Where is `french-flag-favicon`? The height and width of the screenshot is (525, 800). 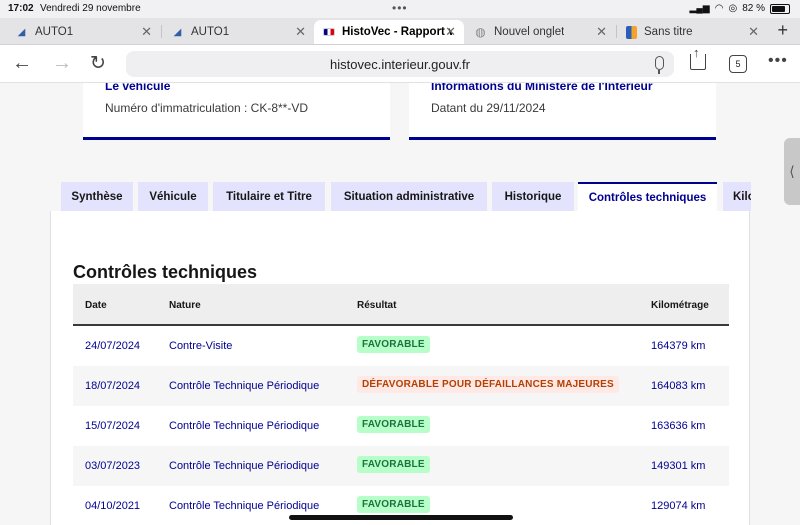 french-flag-favicon is located at coordinates (329, 32).